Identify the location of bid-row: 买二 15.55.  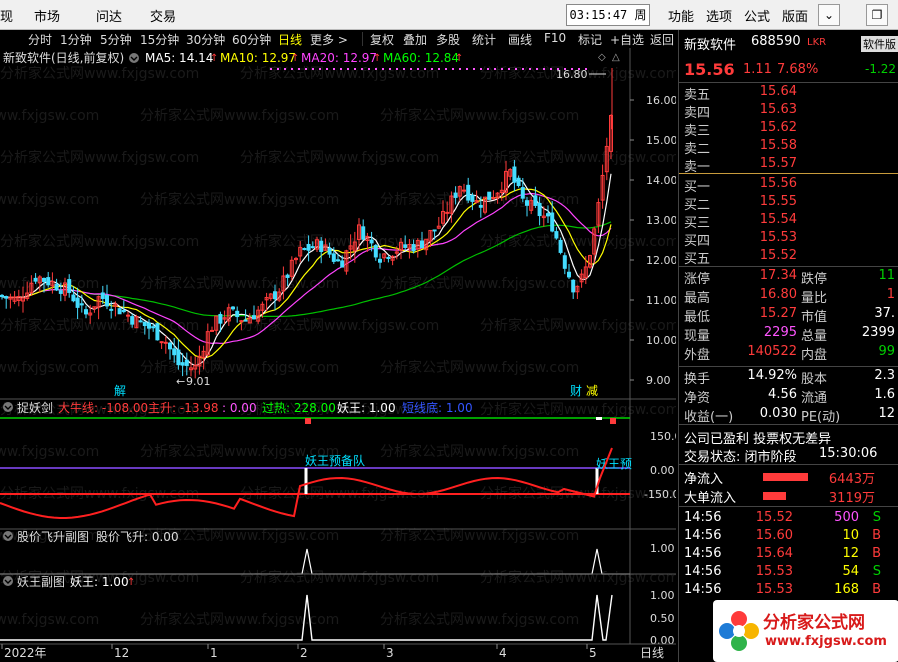
(788, 203).